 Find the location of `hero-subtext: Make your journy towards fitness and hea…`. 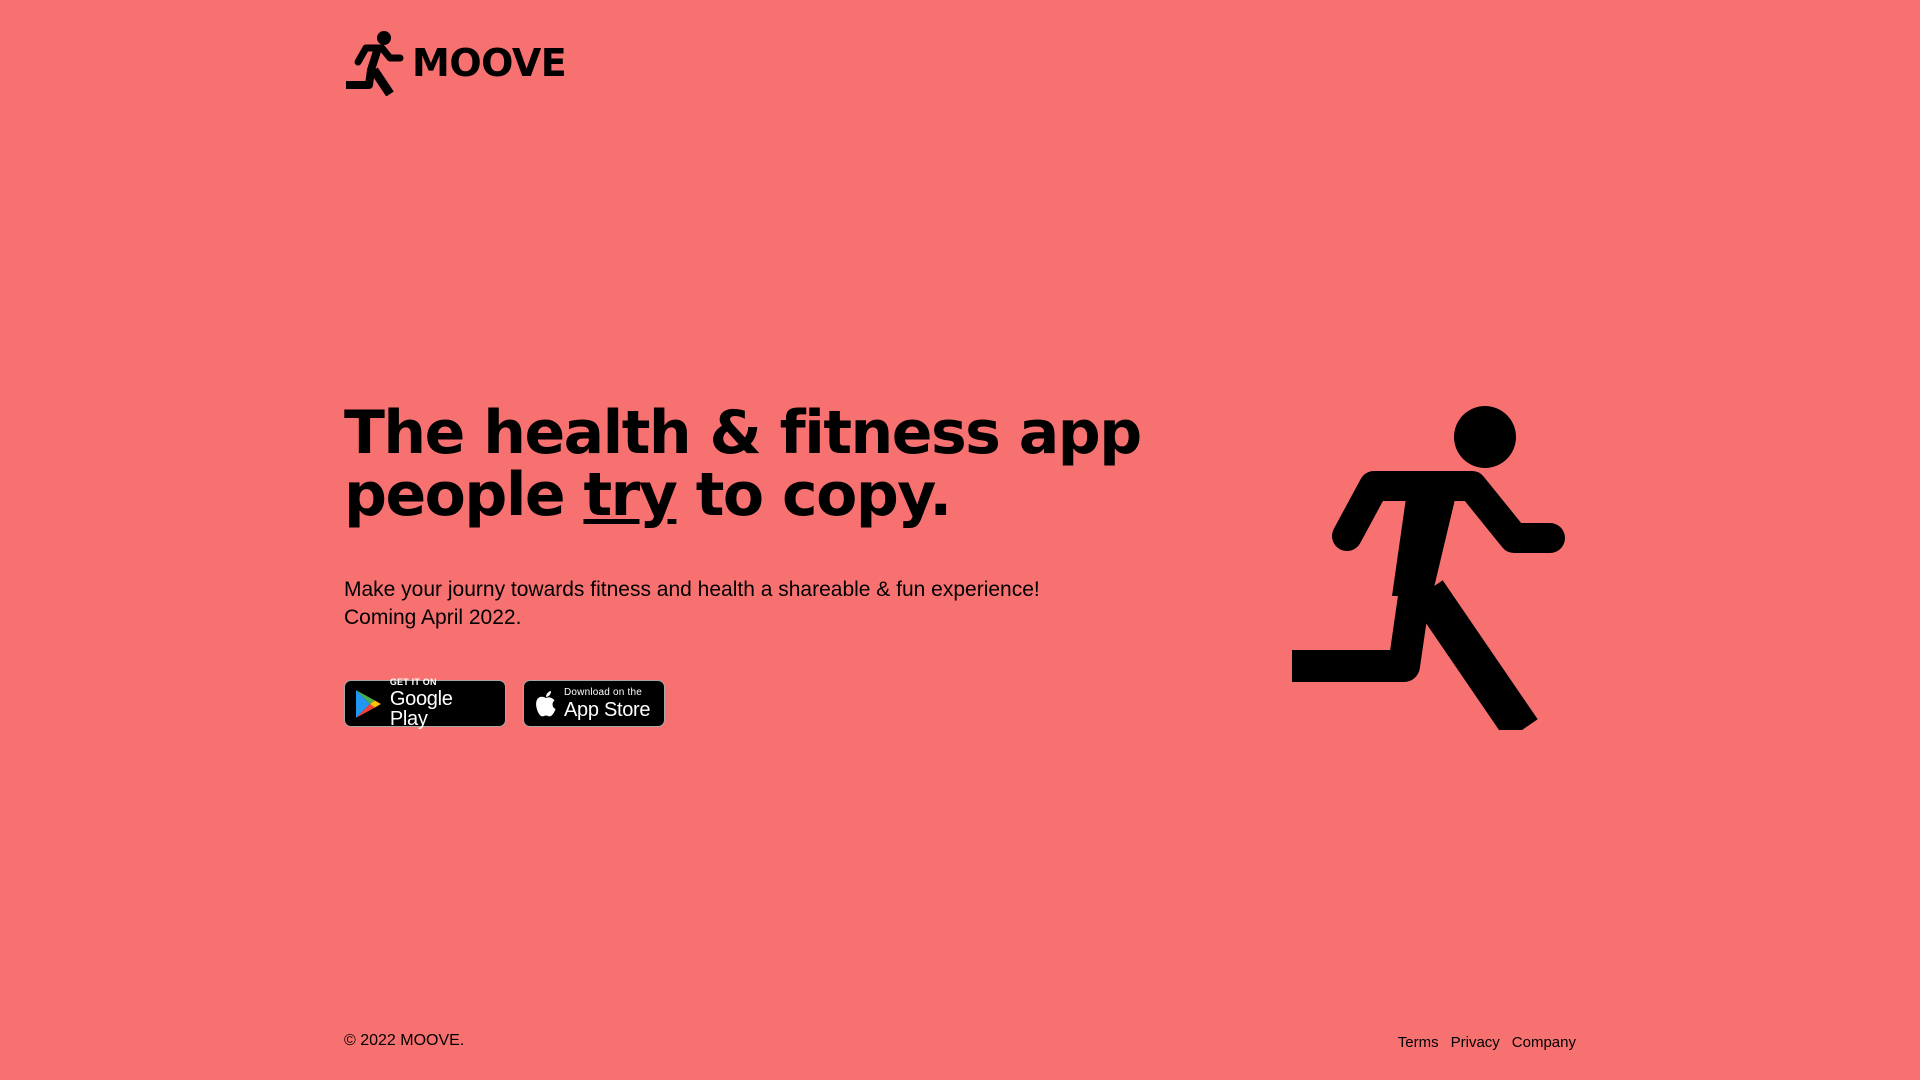

hero-subtext: Make your journy towards fitness and hea… is located at coordinates (724, 604).